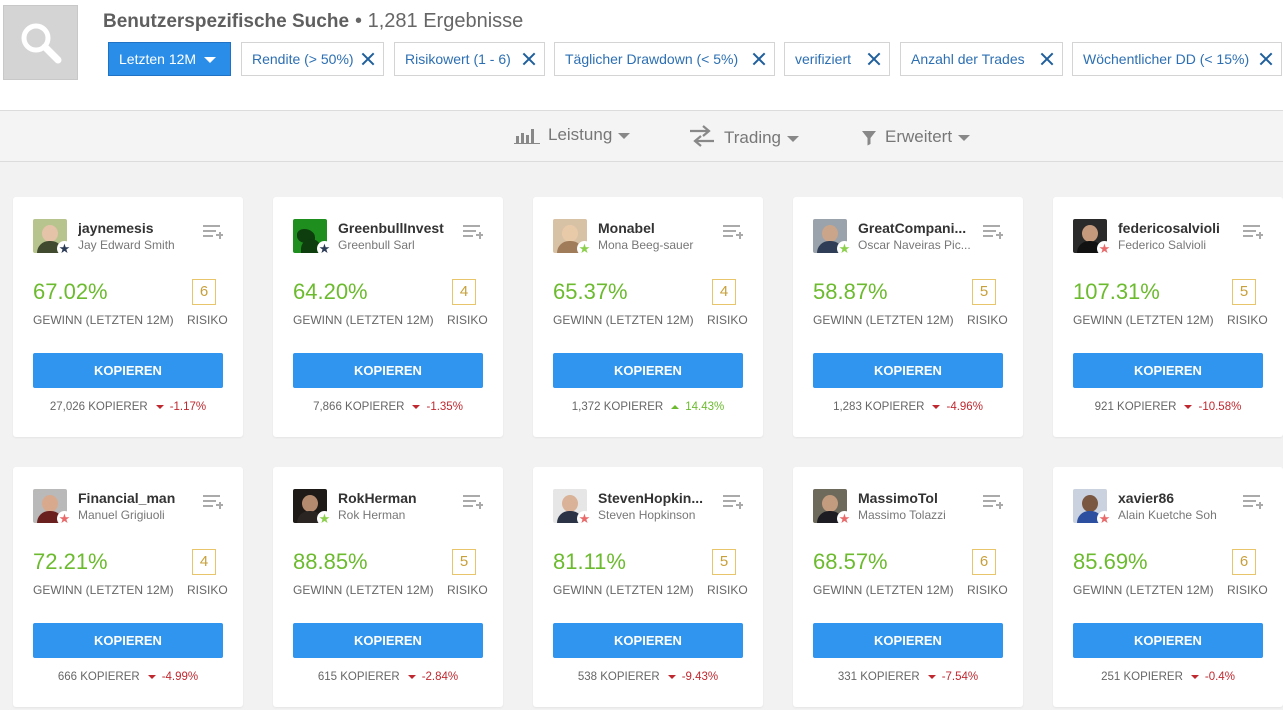  Describe the element at coordinates (1180, 228) in the screenshot. I see `trader-username: federicosalvioli` at that location.